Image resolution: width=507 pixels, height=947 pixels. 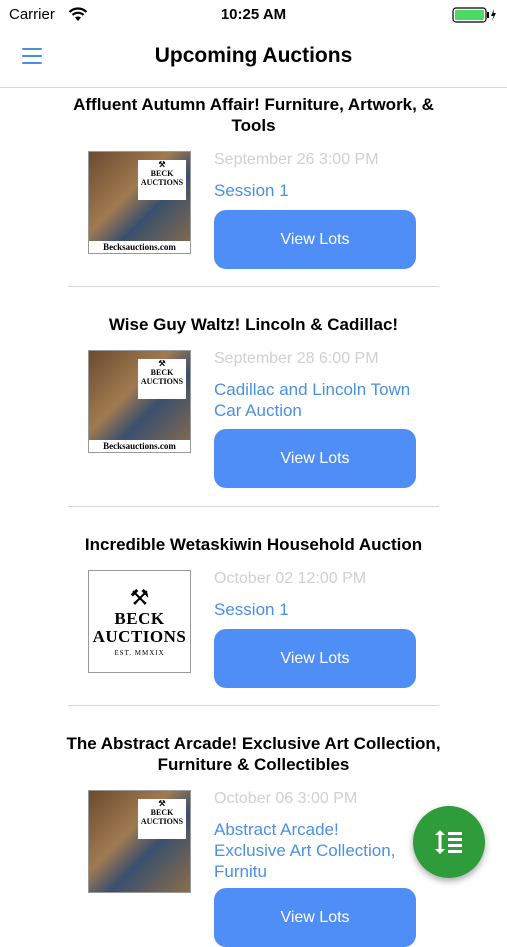 I want to click on auction-date: September 28 6:00 PM, so click(x=296, y=358).